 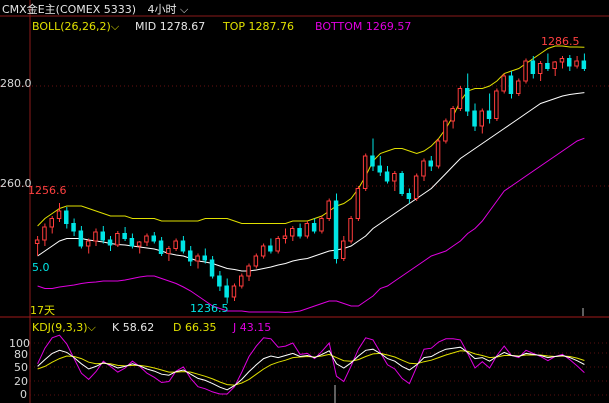 What do you see at coordinates (71, 26) in the screenshot?
I see `boll-label: BOLL(26,26,2)` at bounding box center [71, 26].